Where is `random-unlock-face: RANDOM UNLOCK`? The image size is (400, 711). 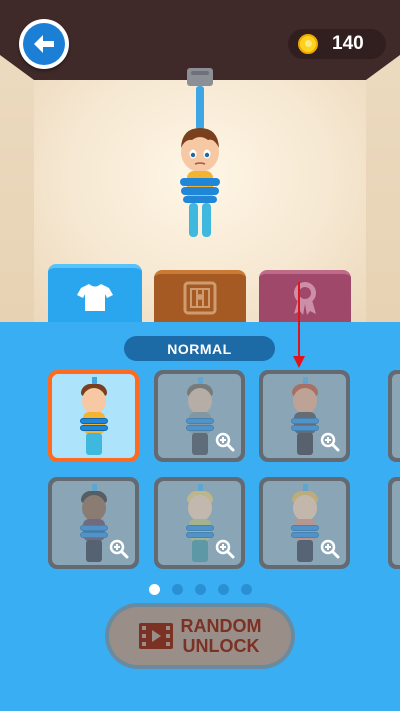 random-unlock-face: RANDOM UNLOCK is located at coordinates (200, 636).